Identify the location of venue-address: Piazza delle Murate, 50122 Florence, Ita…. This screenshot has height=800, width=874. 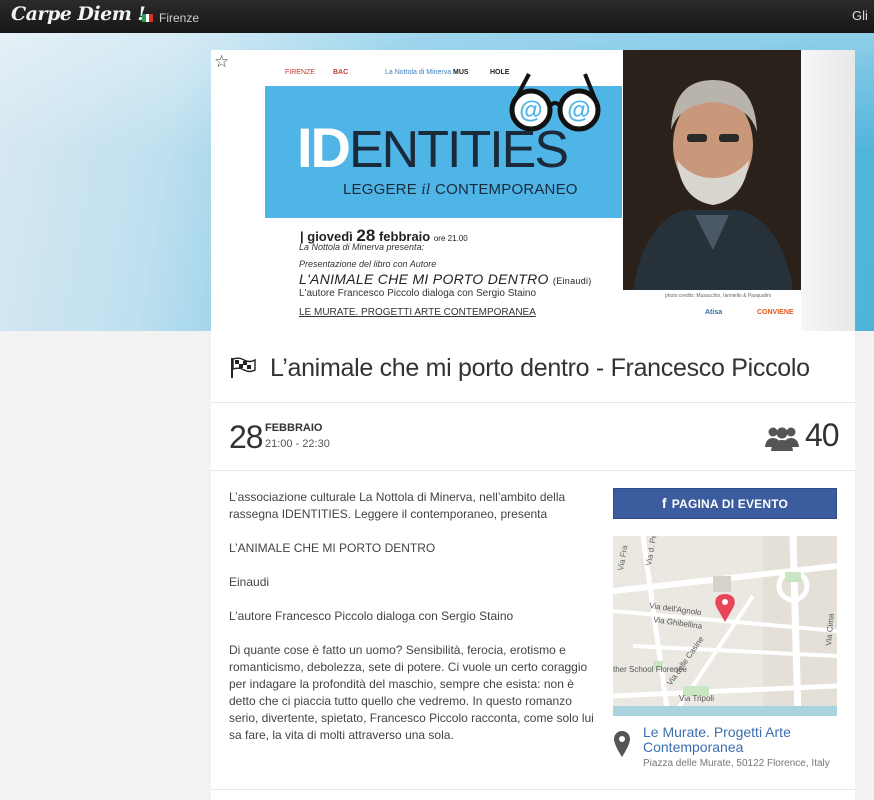
(736, 763).